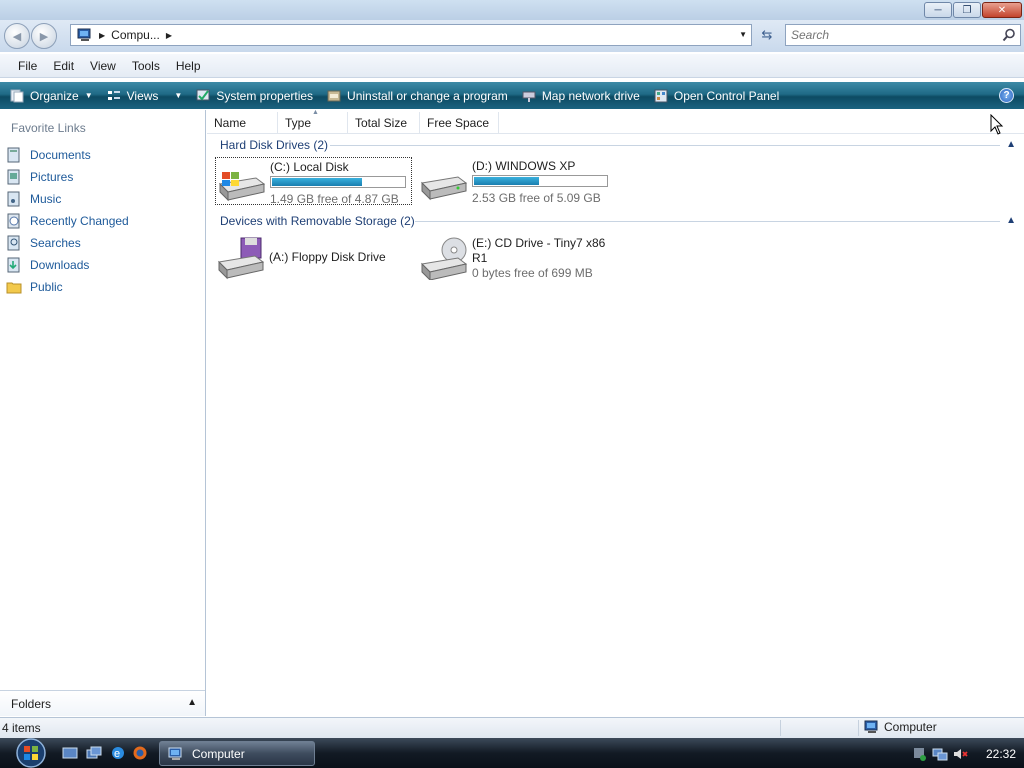 This screenshot has height=768, width=1024. I want to click on taskbar, so click(512, 753).